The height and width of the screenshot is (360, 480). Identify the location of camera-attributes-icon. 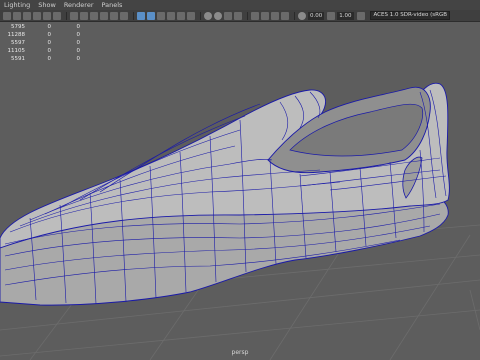
(17, 15).